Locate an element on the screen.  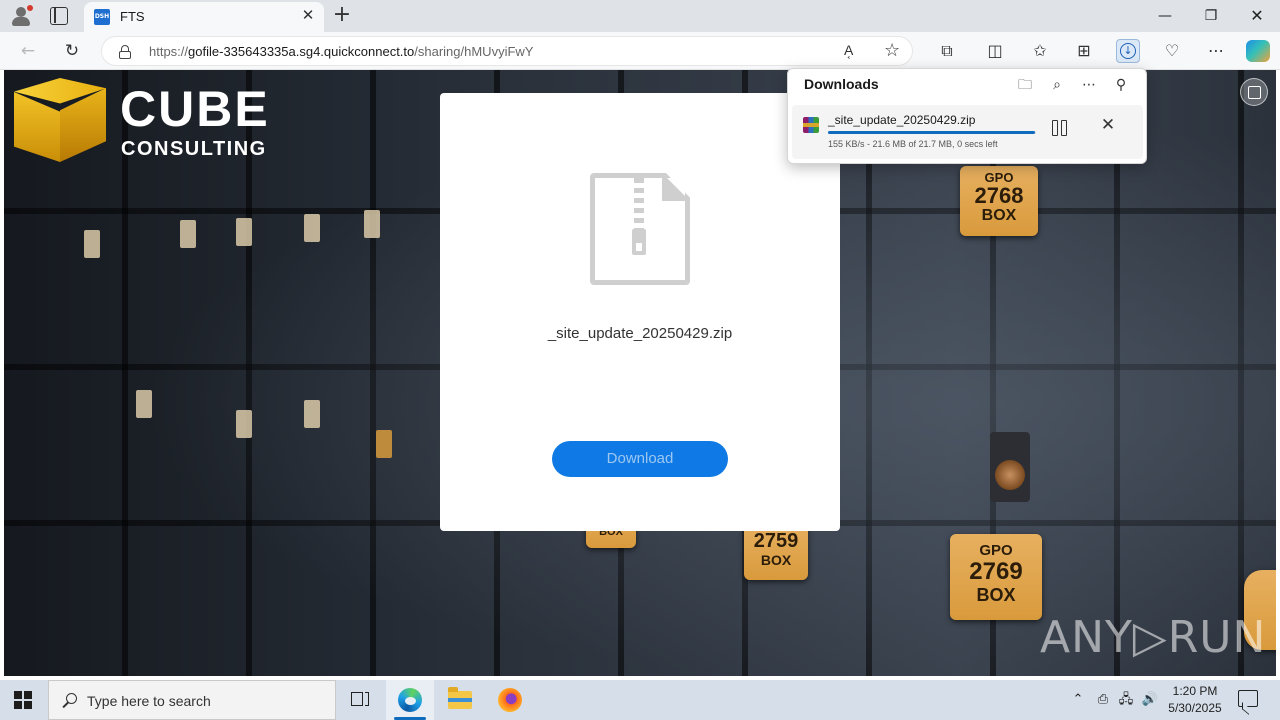
download-button: Download is located at coordinates (640, 459).